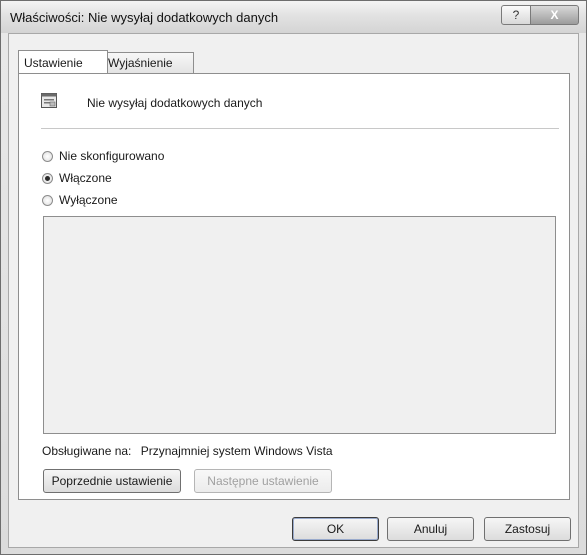 The height and width of the screenshot is (555, 587). What do you see at coordinates (85, 178) in the screenshot?
I see `radio-label: Włączone` at bounding box center [85, 178].